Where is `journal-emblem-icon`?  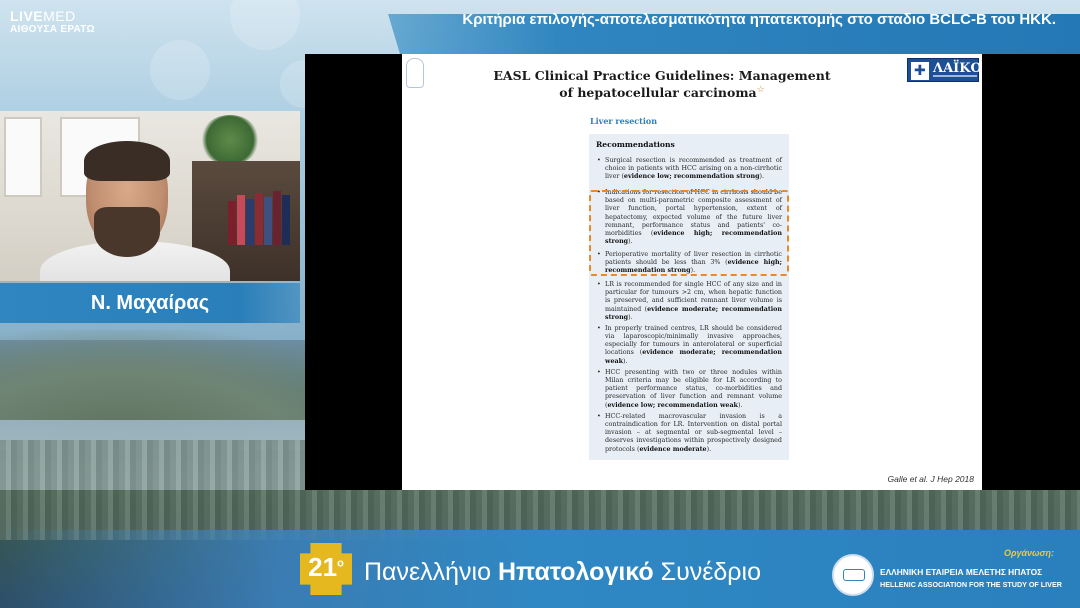 journal-emblem-icon is located at coordinates (415, 73).